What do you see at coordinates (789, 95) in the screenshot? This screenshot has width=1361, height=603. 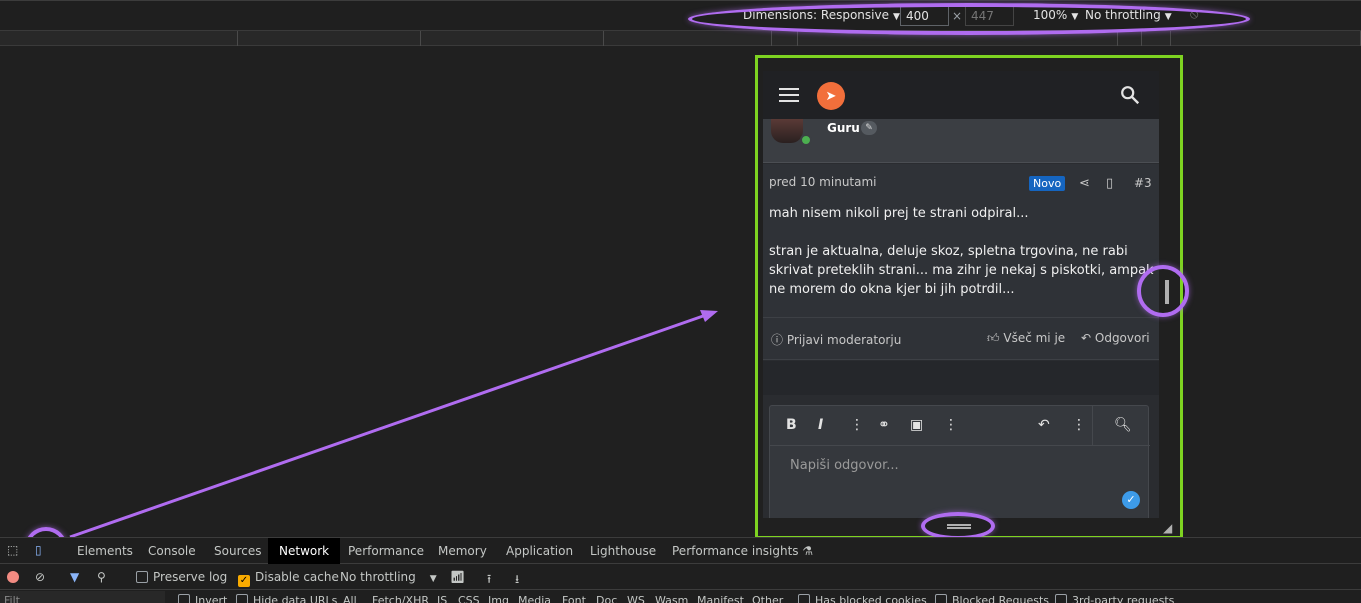 I see `menu-icon` at bounding box center [789, 95].